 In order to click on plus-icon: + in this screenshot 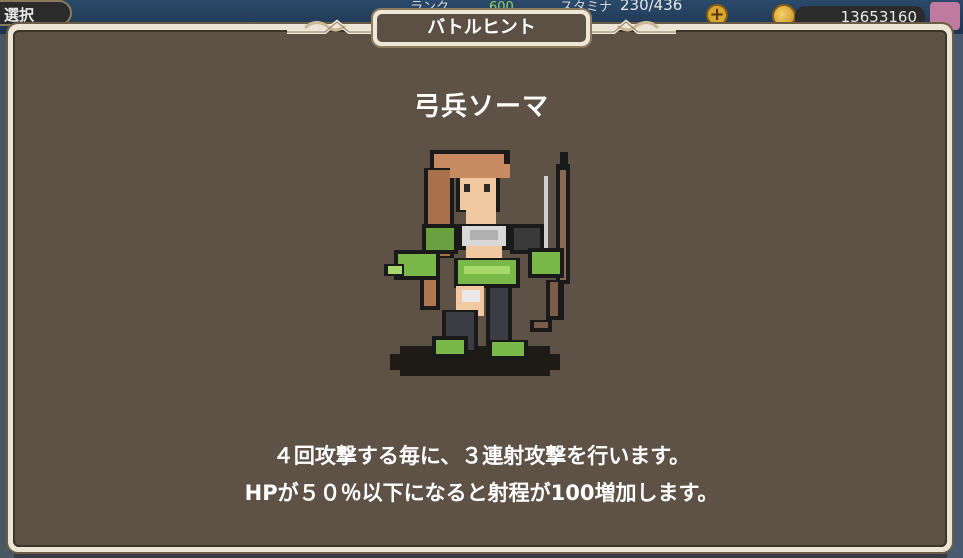, I will do `click(717, 14)`.